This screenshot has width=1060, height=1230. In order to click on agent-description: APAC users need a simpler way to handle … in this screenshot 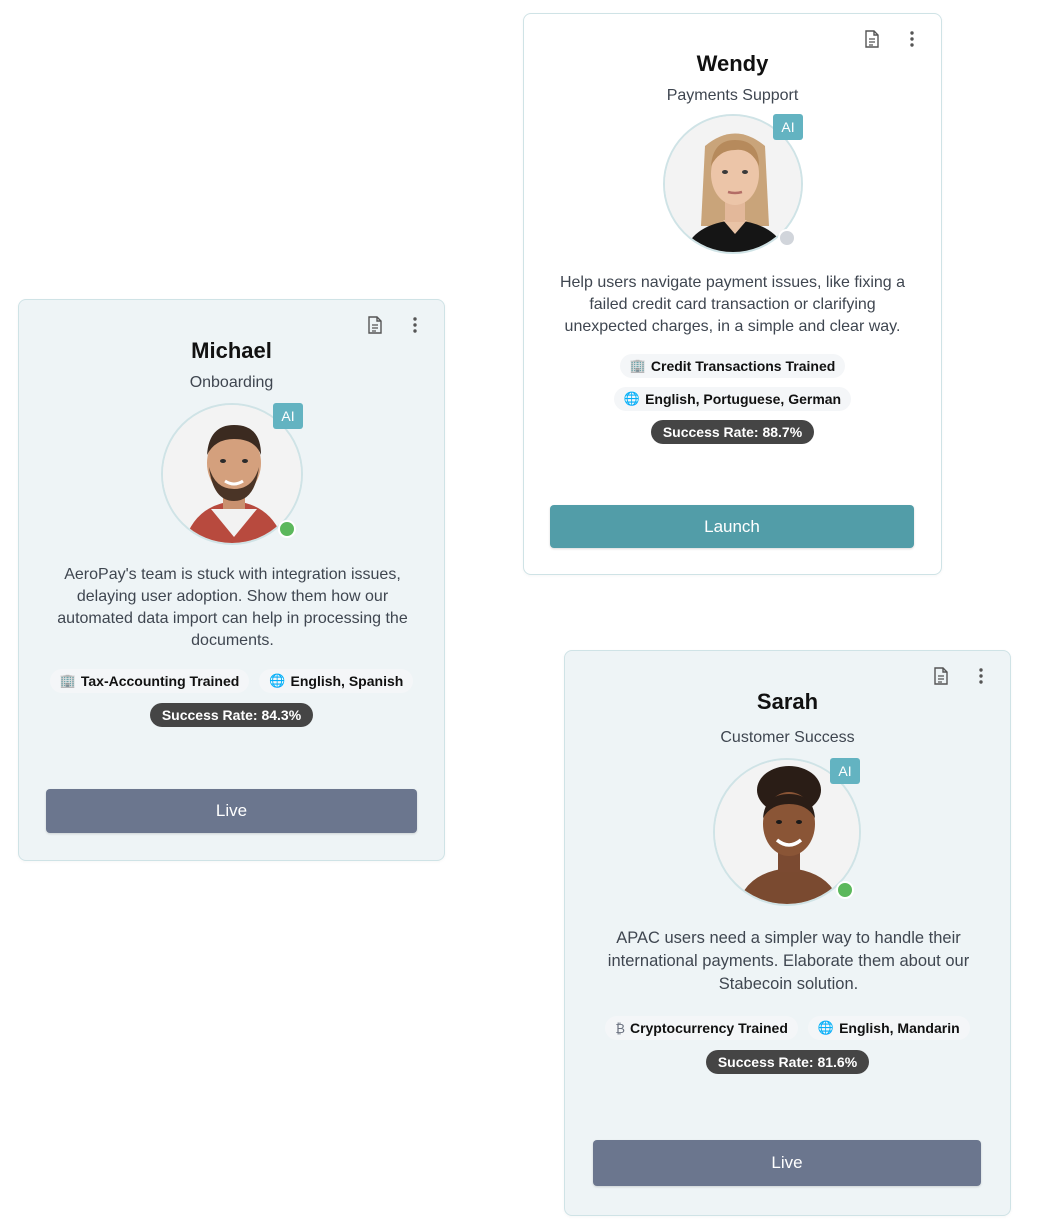, I will do `click(788, 961)`.